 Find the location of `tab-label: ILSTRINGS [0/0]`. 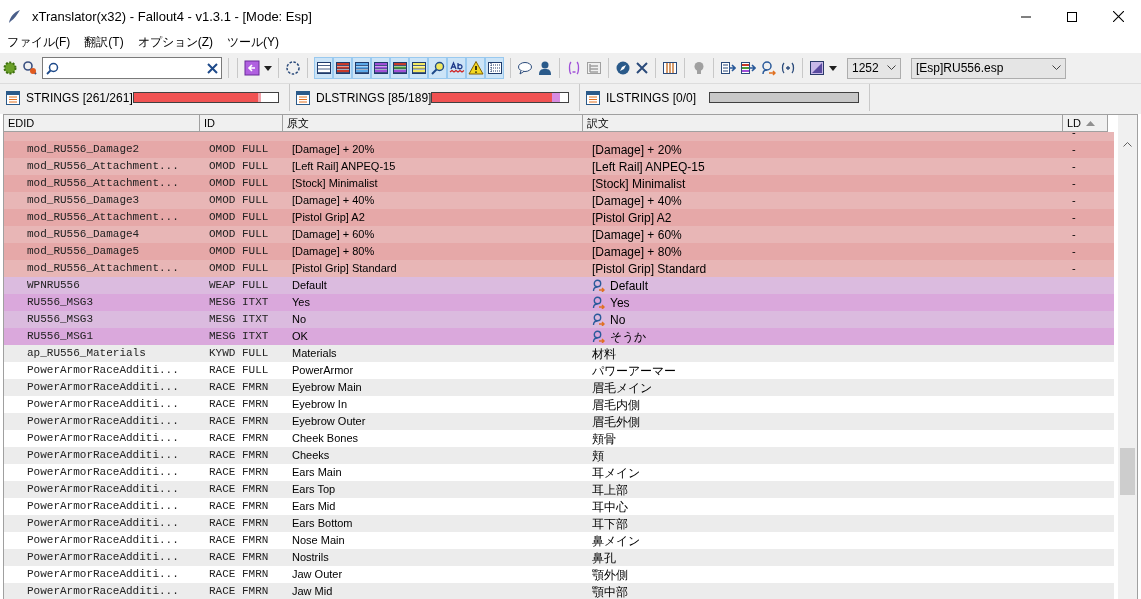

tab-label: ILSTRINGS [0/0] is located at coordinates (651, 98).